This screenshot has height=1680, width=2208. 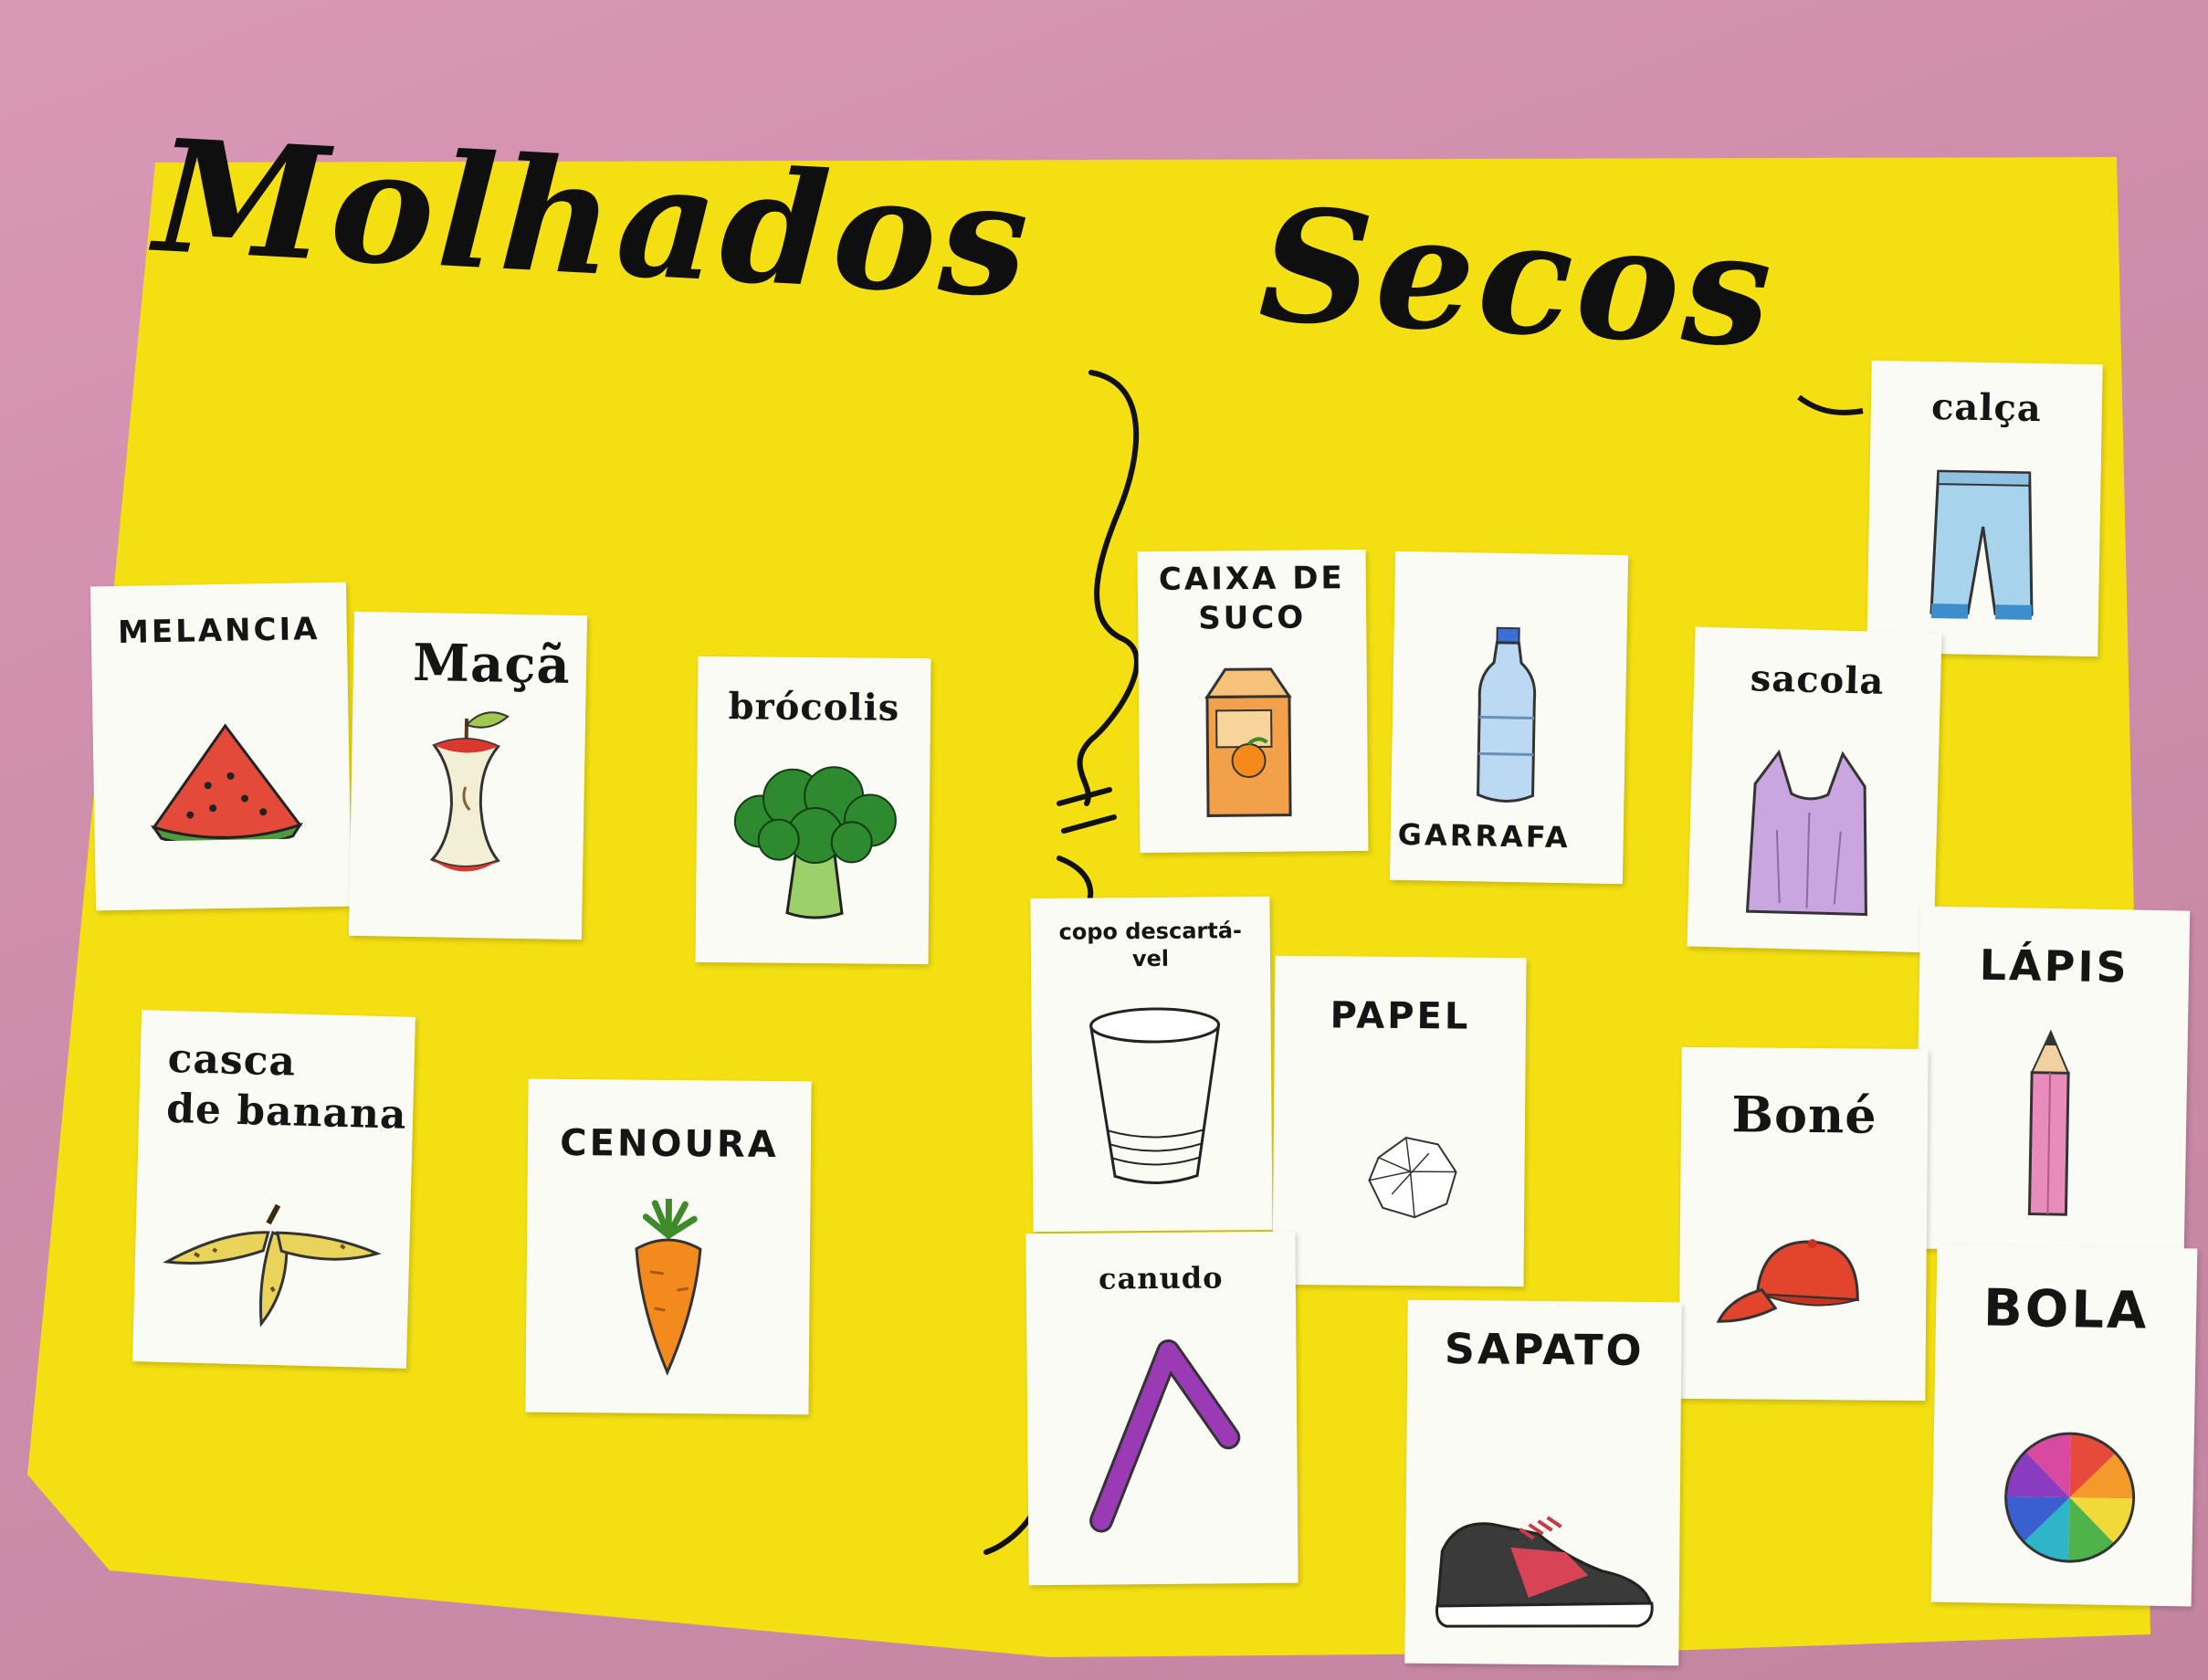 I want to click on carrot-icon, so click(x=668, y=1287).